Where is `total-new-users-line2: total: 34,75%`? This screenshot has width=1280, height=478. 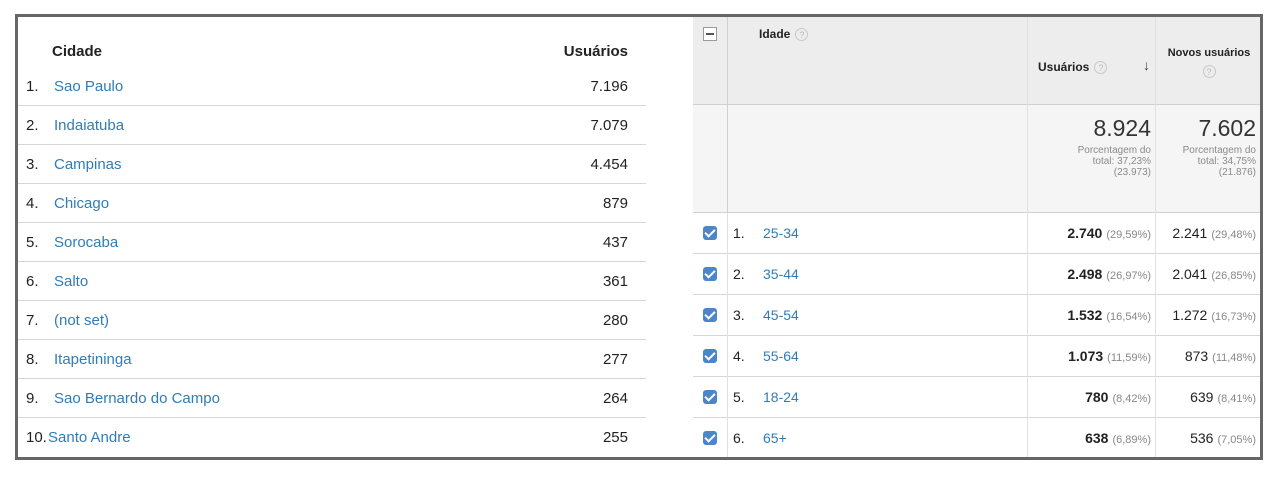 total-new-users-line2: total: 34,75% is located at coordinates (1226, 161).